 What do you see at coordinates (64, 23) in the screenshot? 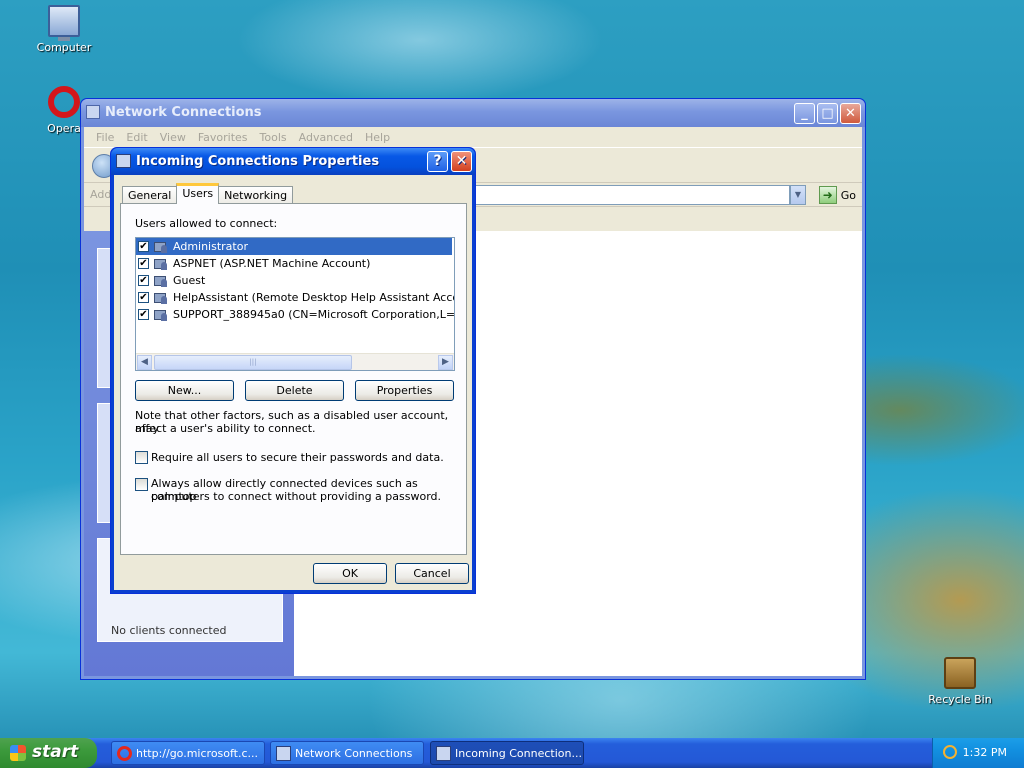
I see `computer-icon` at bounding box center [64, 23].